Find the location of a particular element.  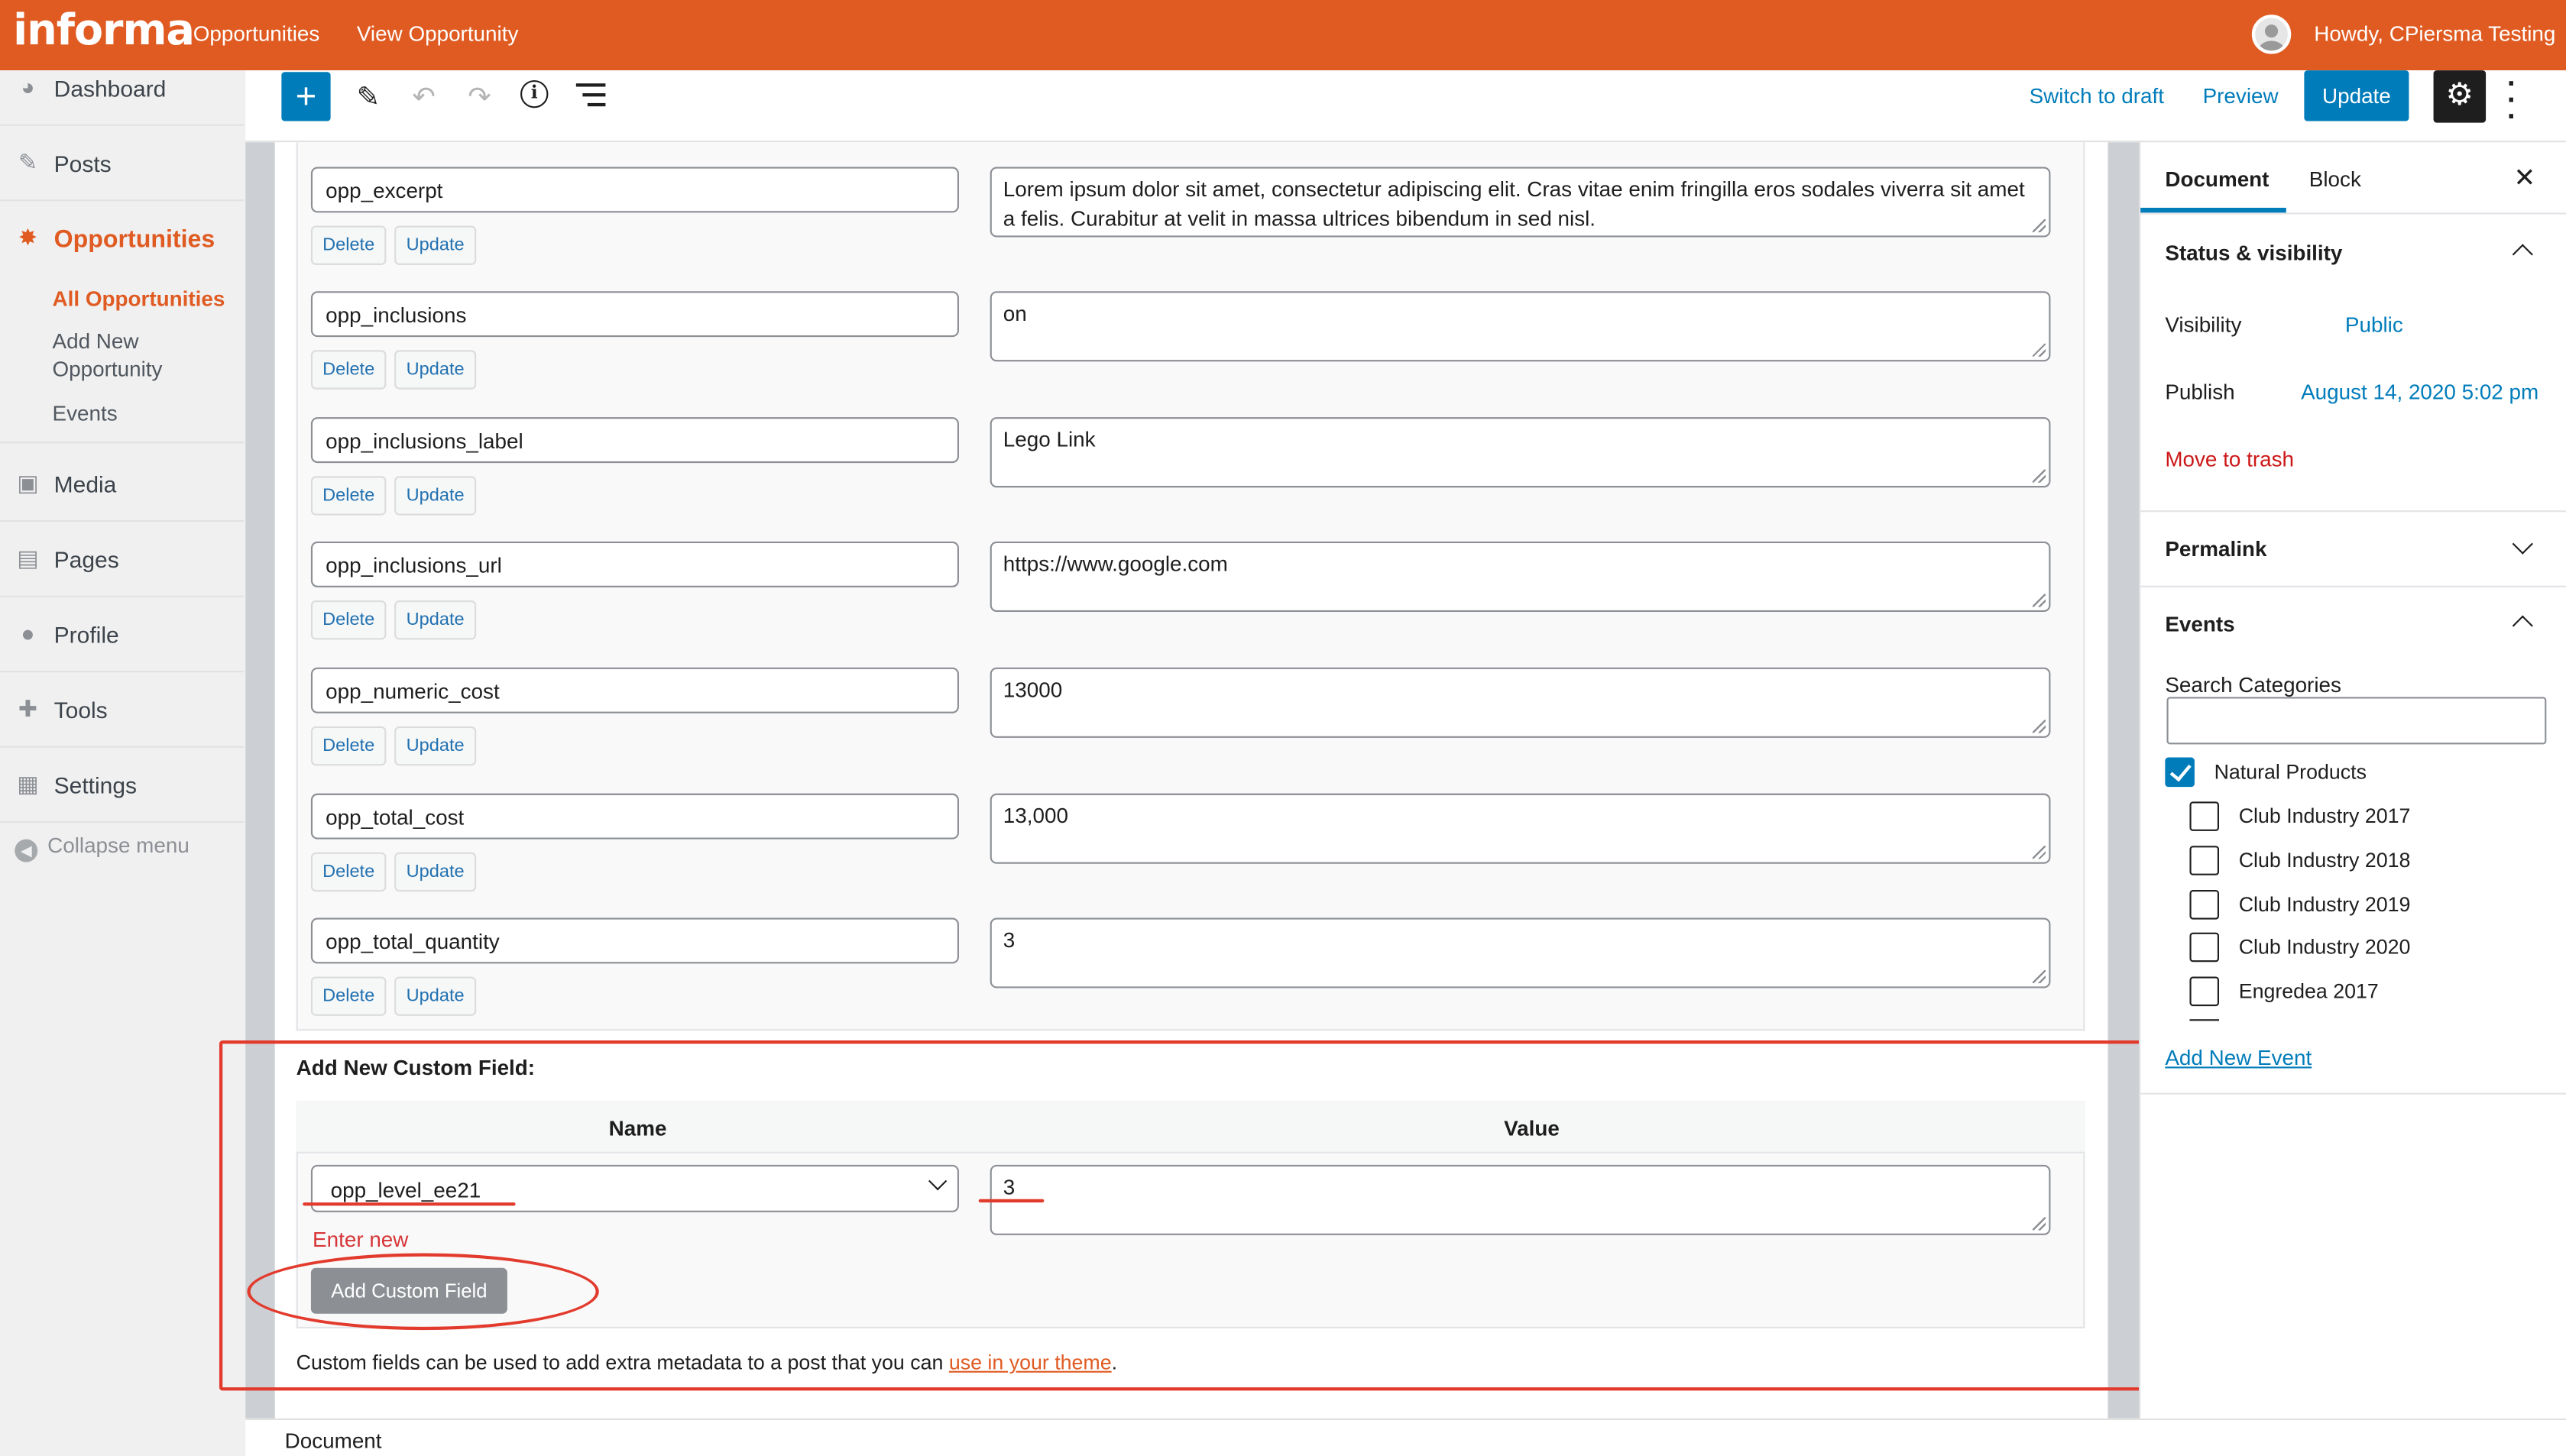

custom-field-key-input: opp_numeric_cost is located at coordinates (634, 690).